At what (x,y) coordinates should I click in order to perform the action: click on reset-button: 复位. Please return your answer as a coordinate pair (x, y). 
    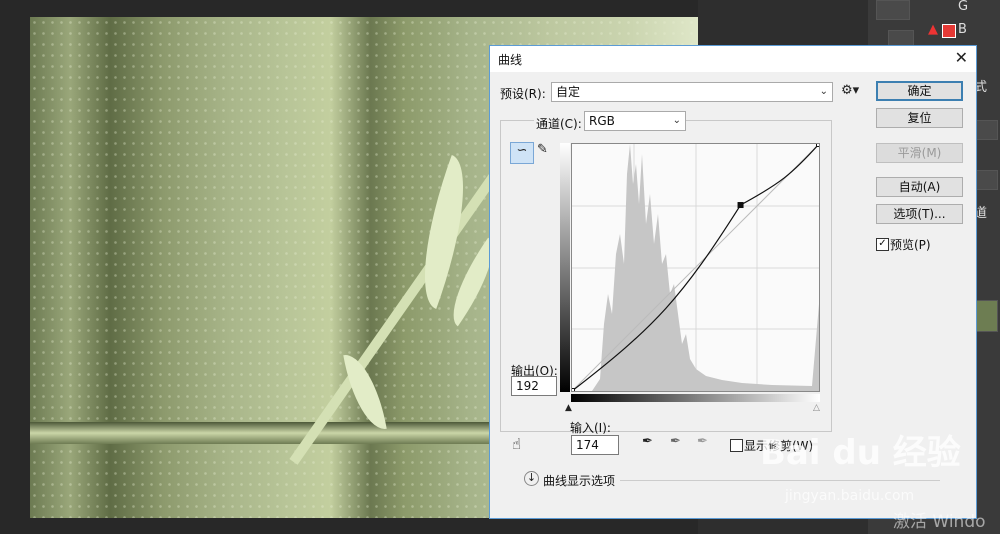
    Looking at the image, I should click on (919, 118).